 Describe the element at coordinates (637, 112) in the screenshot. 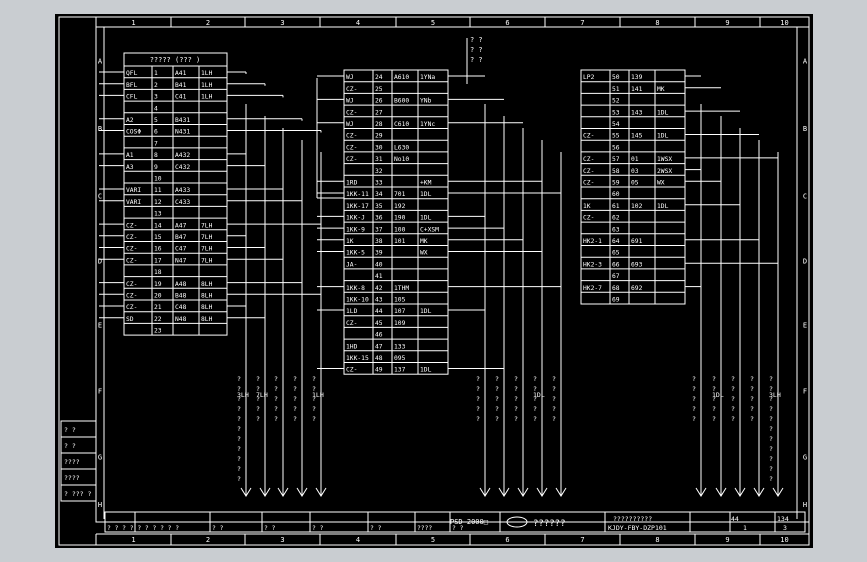

I see `right-cell: 143` at that location.